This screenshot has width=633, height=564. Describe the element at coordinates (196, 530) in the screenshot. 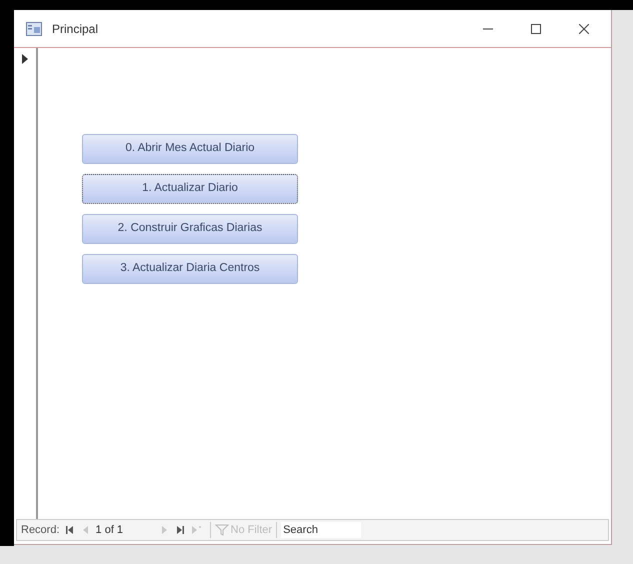

I see `new-record-icon` at that location.